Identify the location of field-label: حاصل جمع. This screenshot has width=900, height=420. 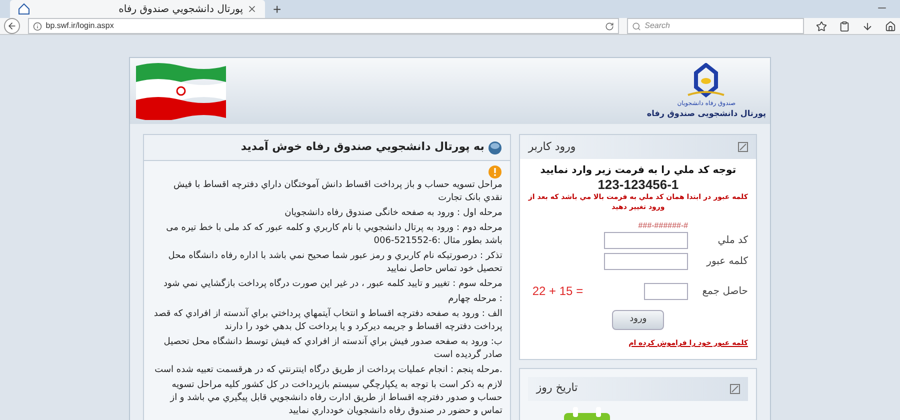
(724, 291).